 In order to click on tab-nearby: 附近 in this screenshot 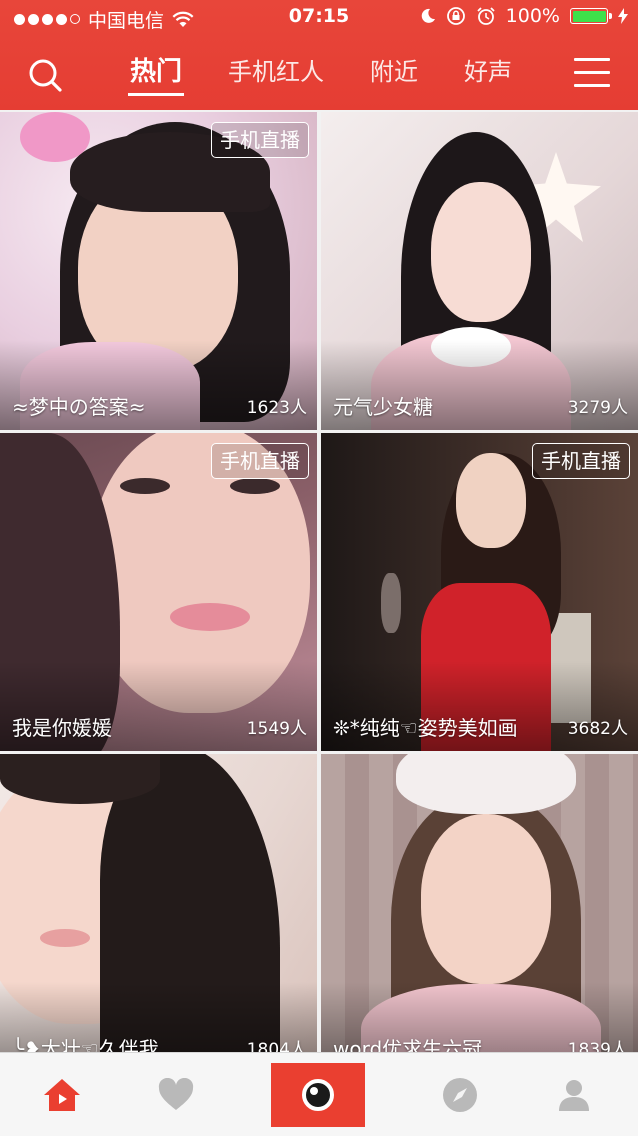, I will do `click(394, 74)`.